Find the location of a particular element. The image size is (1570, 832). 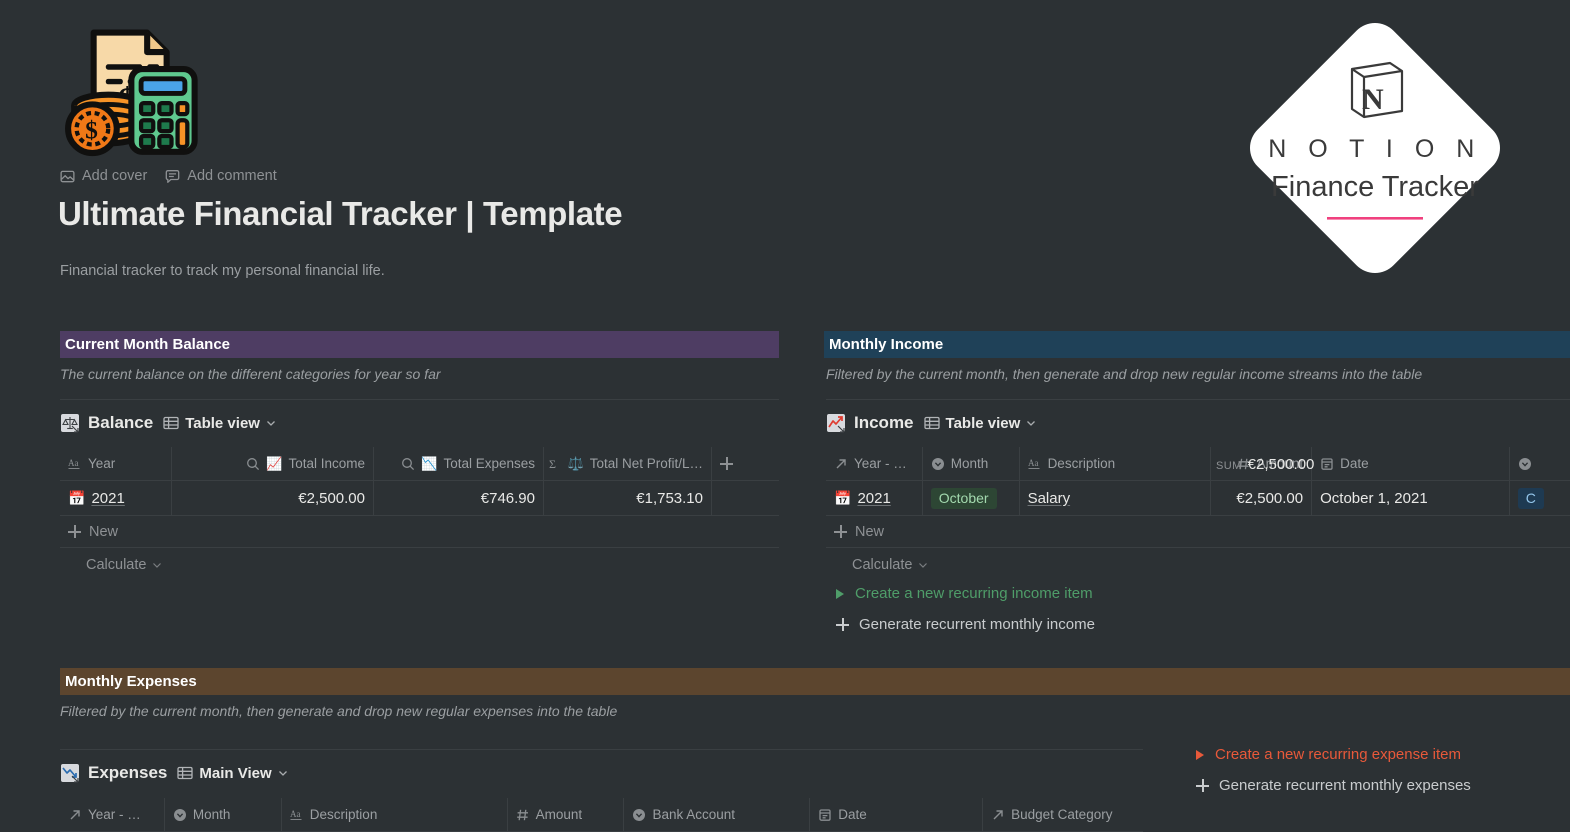

calculate-button-balance: Calculate is located at coordinates (111, 565).